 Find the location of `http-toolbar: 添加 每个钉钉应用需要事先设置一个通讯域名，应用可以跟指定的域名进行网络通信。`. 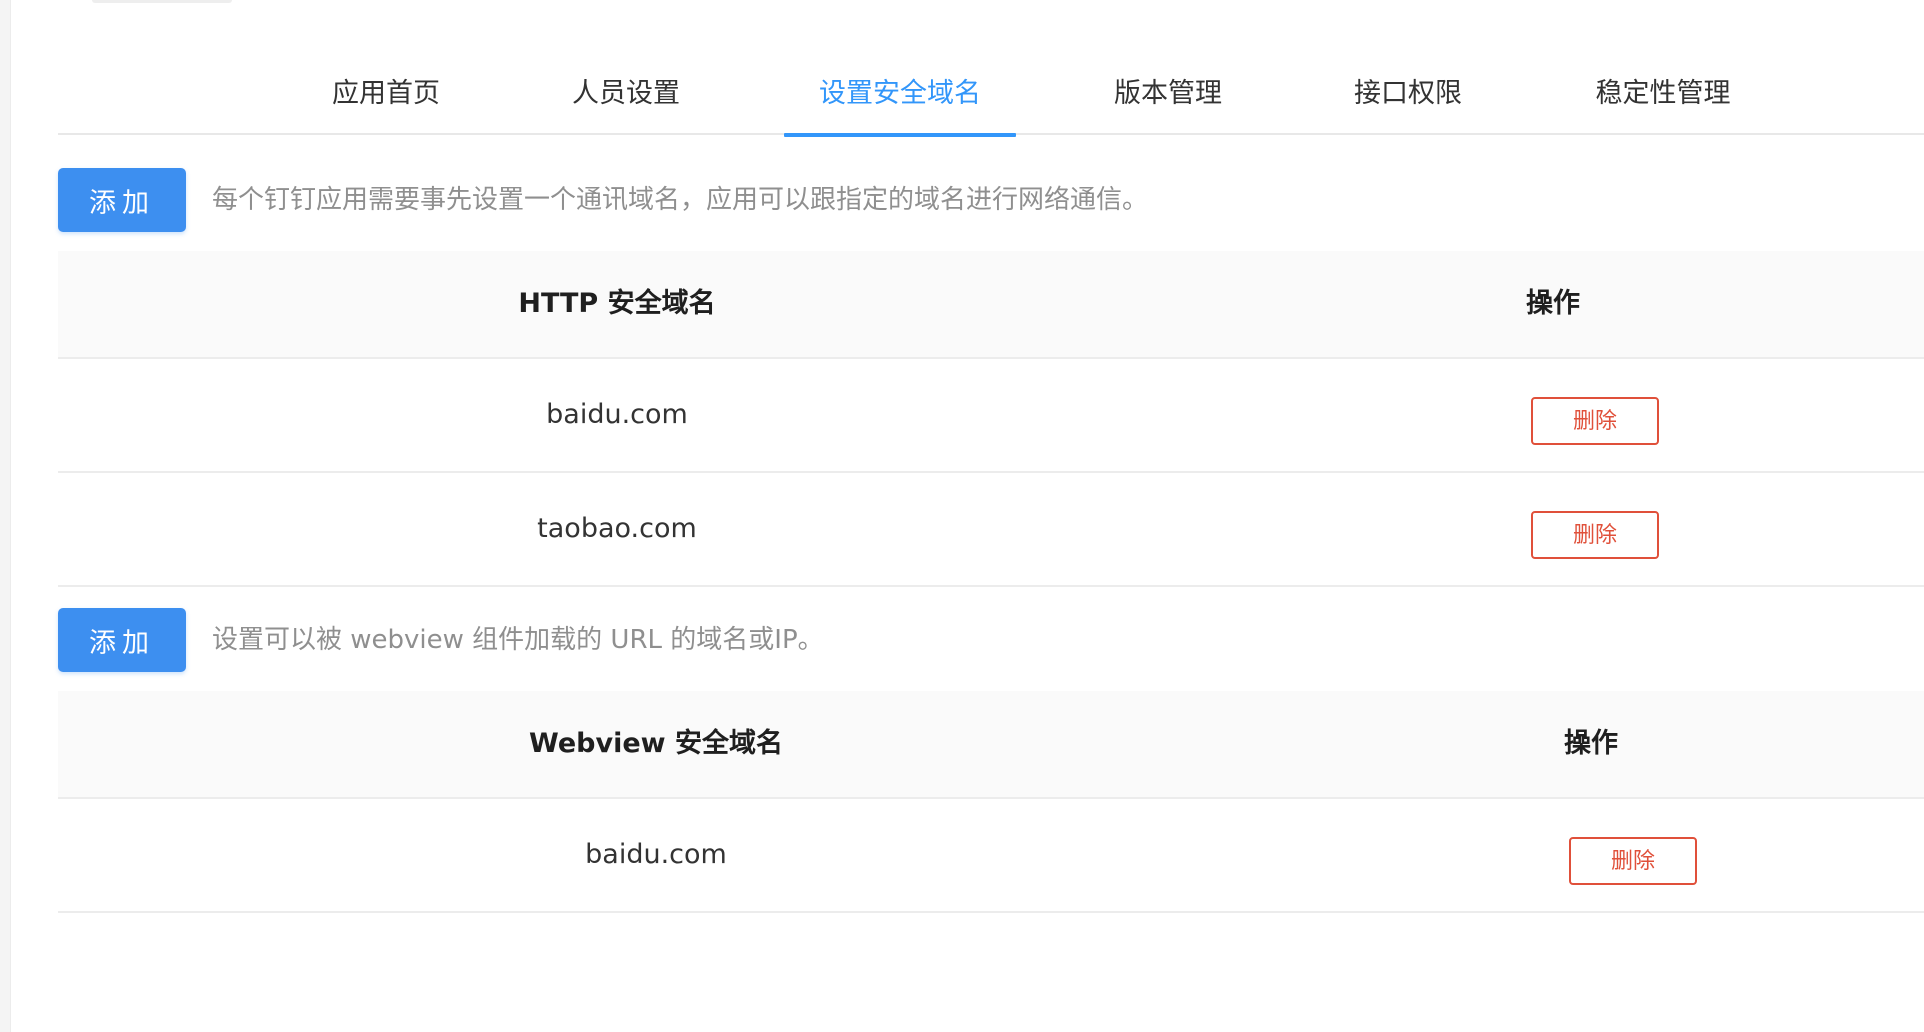

http-toolbar: 添加 每个钉钉应用需要事先设置一个通讯域名，应用可以跟指定的域名进行网络通信。 is located at coordinates (991, 200).